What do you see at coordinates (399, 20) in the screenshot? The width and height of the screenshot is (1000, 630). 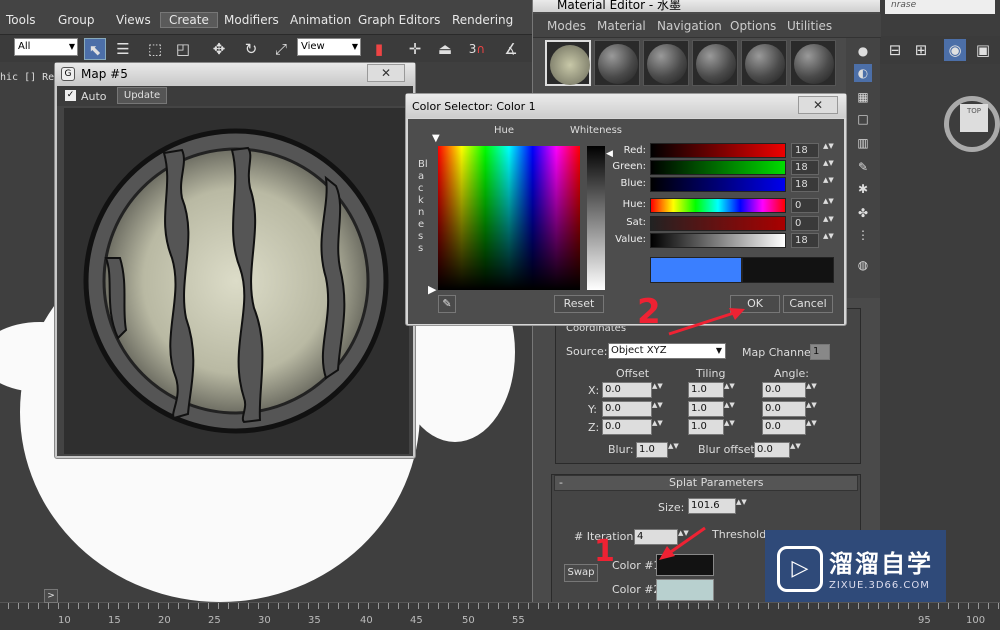 I see `menu-graph-editors: Graph Editors` at bounding box center [399, 20].